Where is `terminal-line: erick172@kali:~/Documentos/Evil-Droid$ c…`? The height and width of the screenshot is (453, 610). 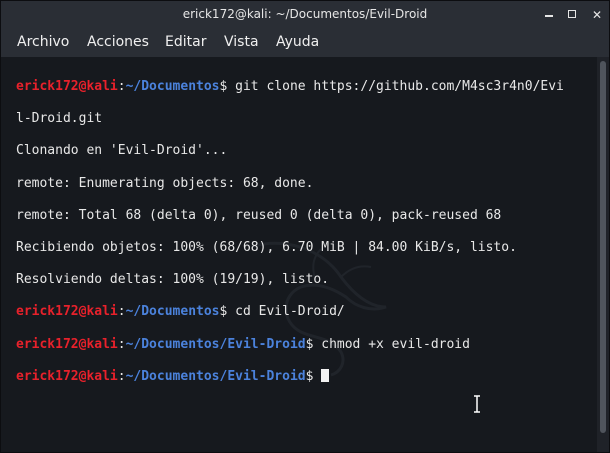
terminal-line: erick172@kali:~/Documentos/Evil-Droid$ c… is located at coordinates (243, 344).